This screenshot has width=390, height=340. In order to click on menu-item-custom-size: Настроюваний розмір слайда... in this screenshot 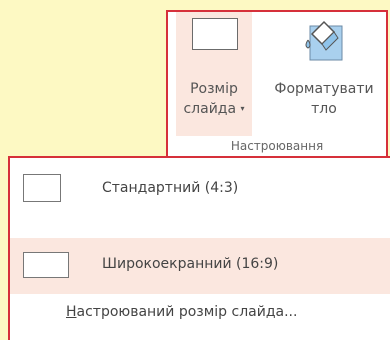, I will do `click(181, 312)`.